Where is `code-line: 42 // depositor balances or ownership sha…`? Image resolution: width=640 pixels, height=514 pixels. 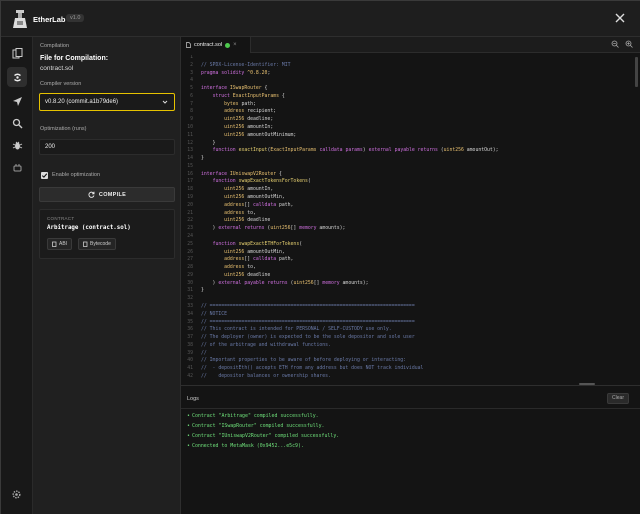
code-line: 42 // depositor balances or ownership sha… is located at coordinates (405, 378).